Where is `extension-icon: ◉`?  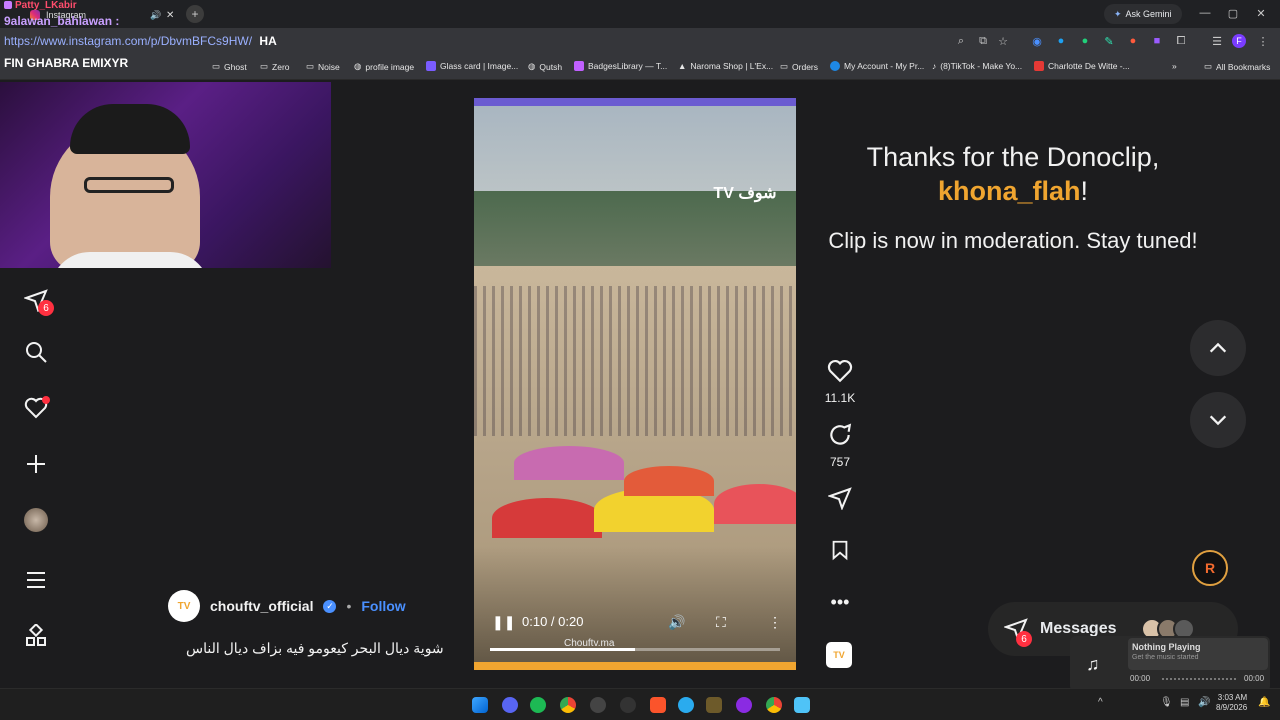
extension-icon: ◉ is located at coordinates (1037, 41).